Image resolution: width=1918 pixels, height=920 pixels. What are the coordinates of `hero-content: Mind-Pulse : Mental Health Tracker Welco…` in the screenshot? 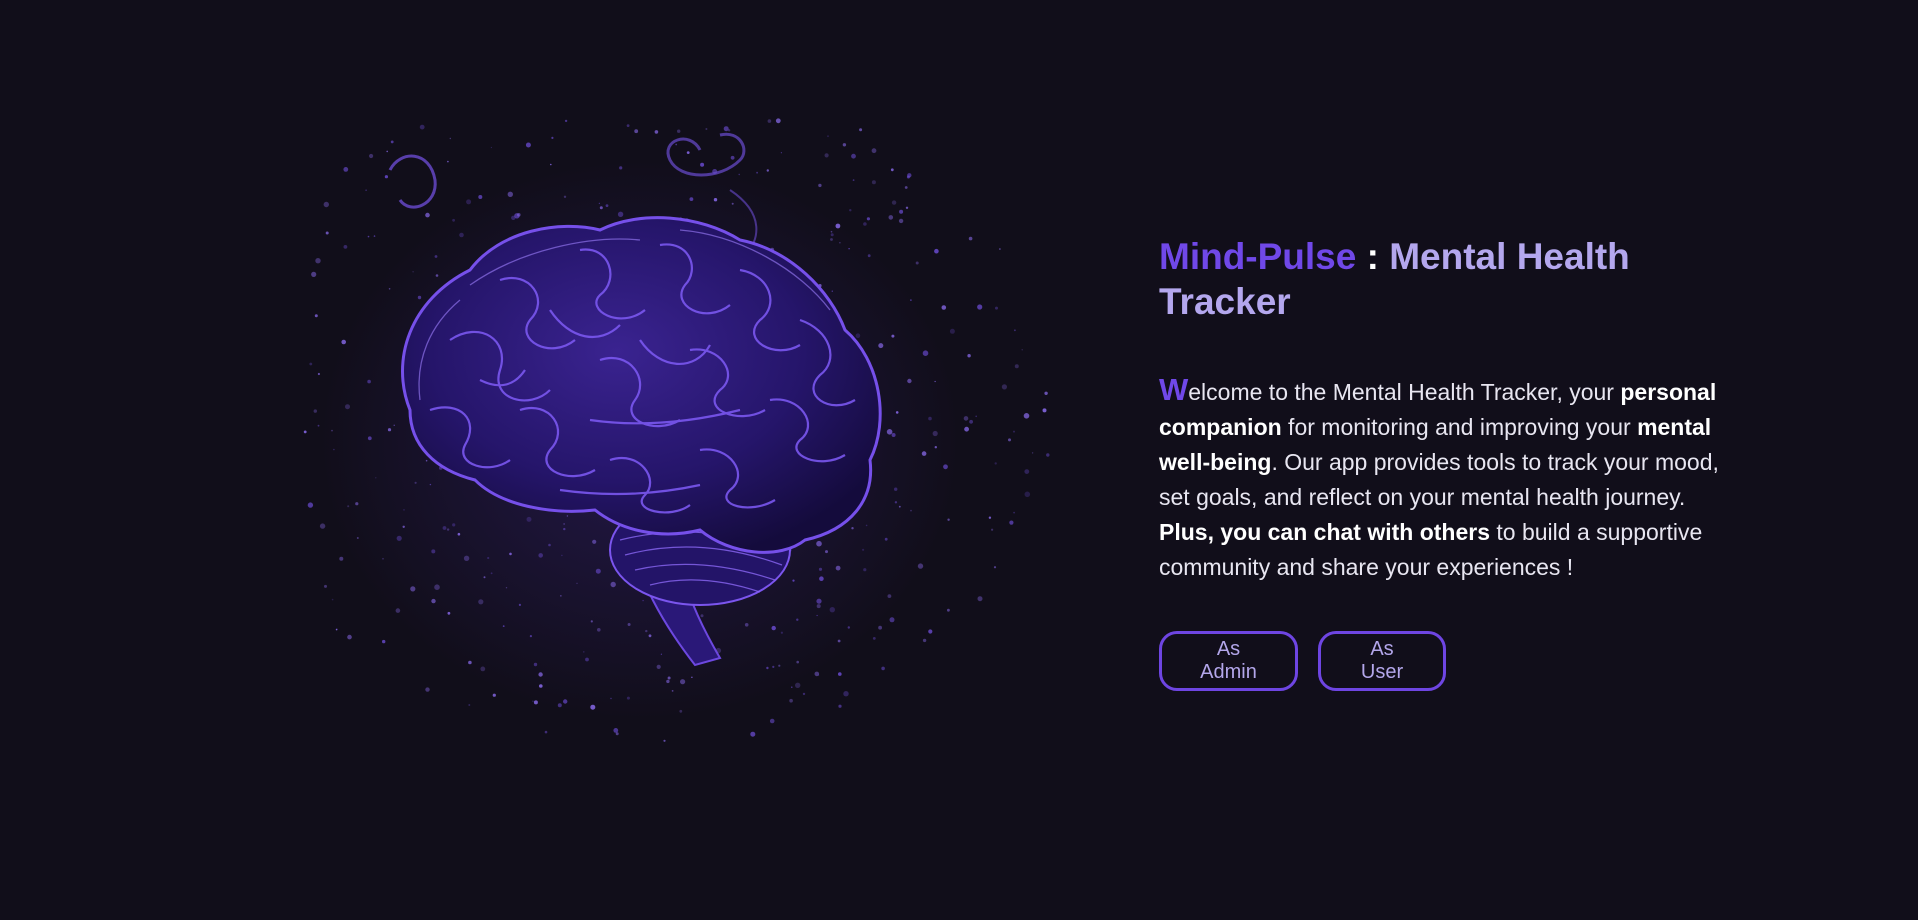 It's located at (1439, 462).